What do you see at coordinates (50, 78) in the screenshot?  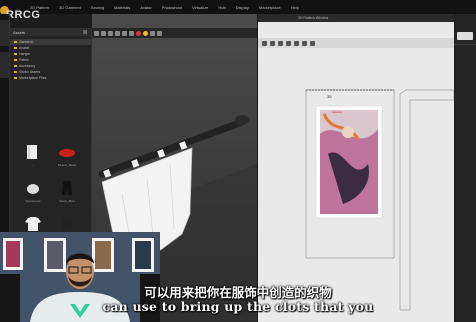 I see `folder-item: Marketplace Files` at bounding box center [50, 78].